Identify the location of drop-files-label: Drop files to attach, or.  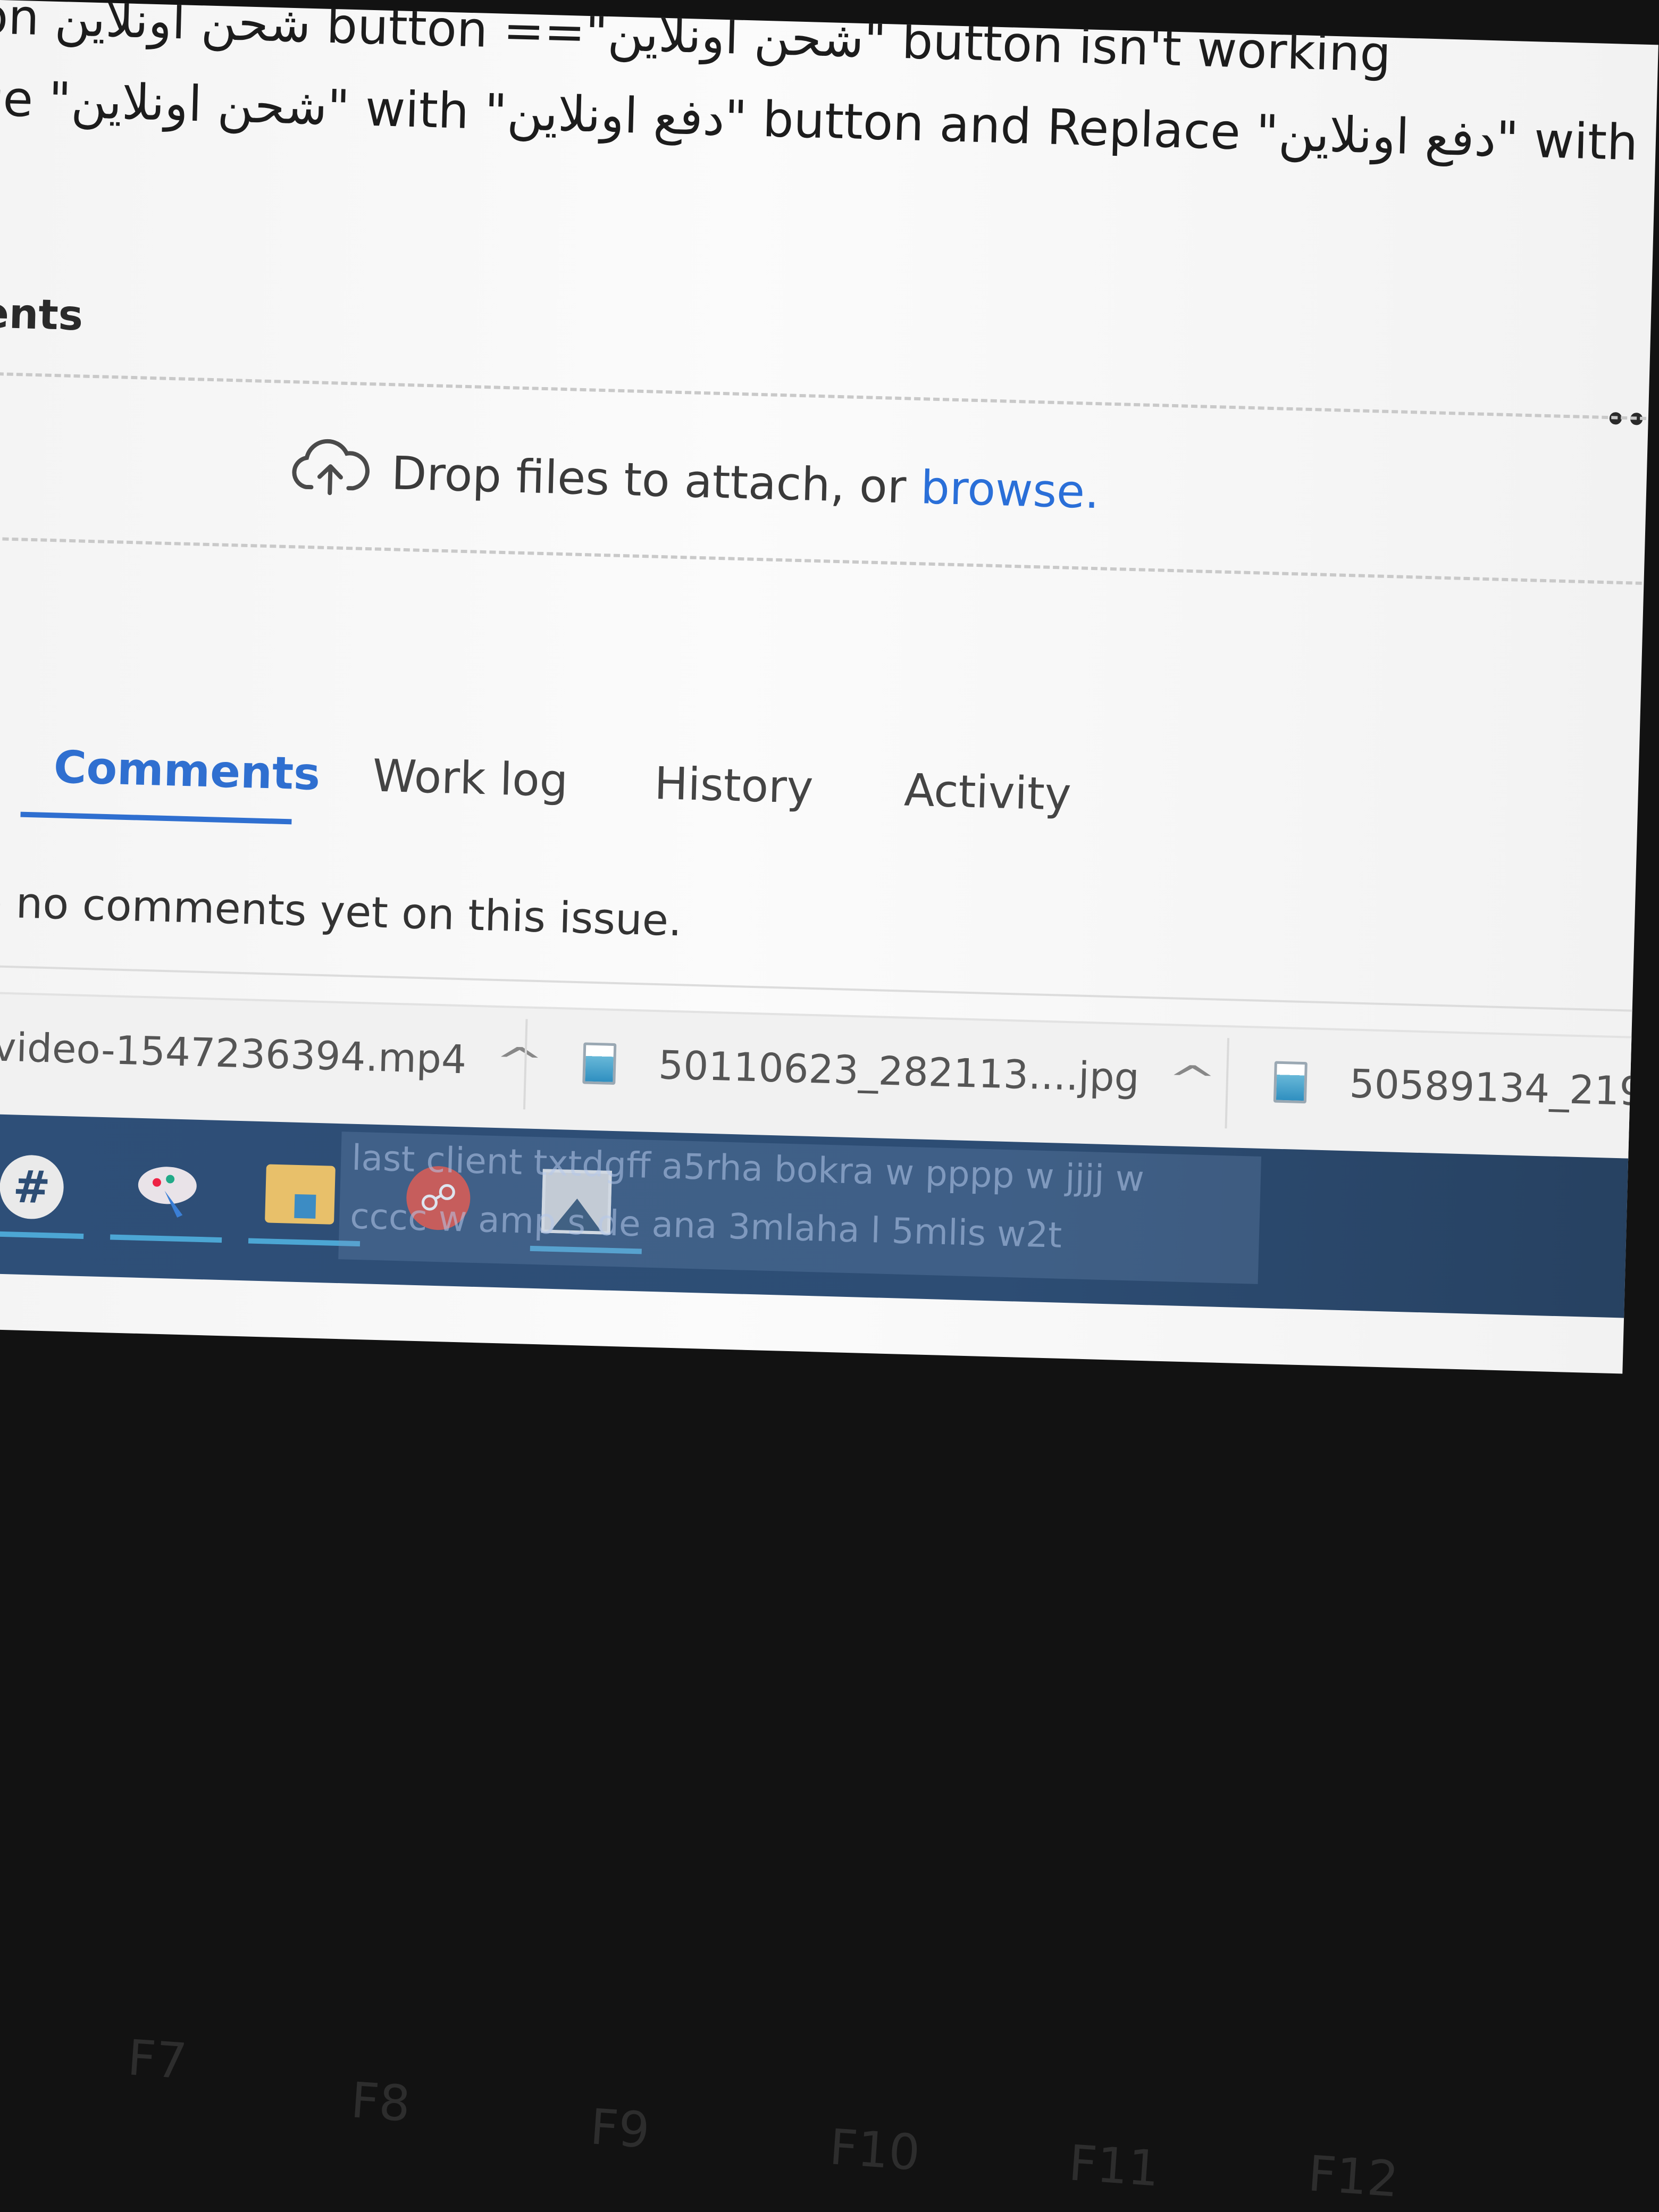
(655, 481).